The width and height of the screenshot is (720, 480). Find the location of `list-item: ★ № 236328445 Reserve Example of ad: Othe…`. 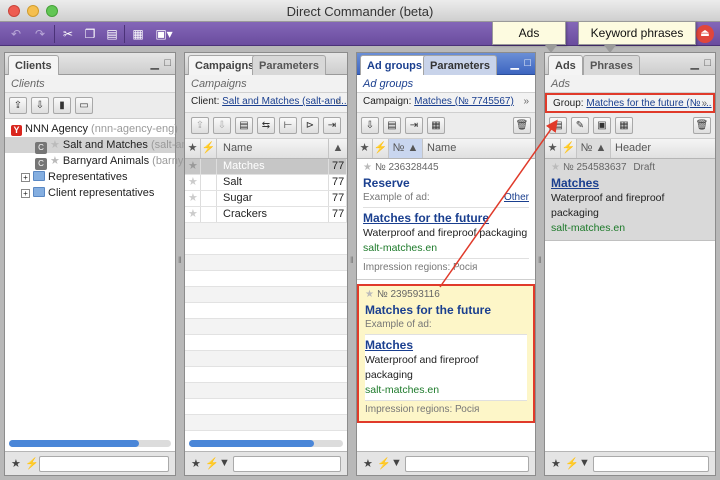

list-item: ★ № 236328445 Reserve Example of ad: Othe… is located at coordinates (446, 219).